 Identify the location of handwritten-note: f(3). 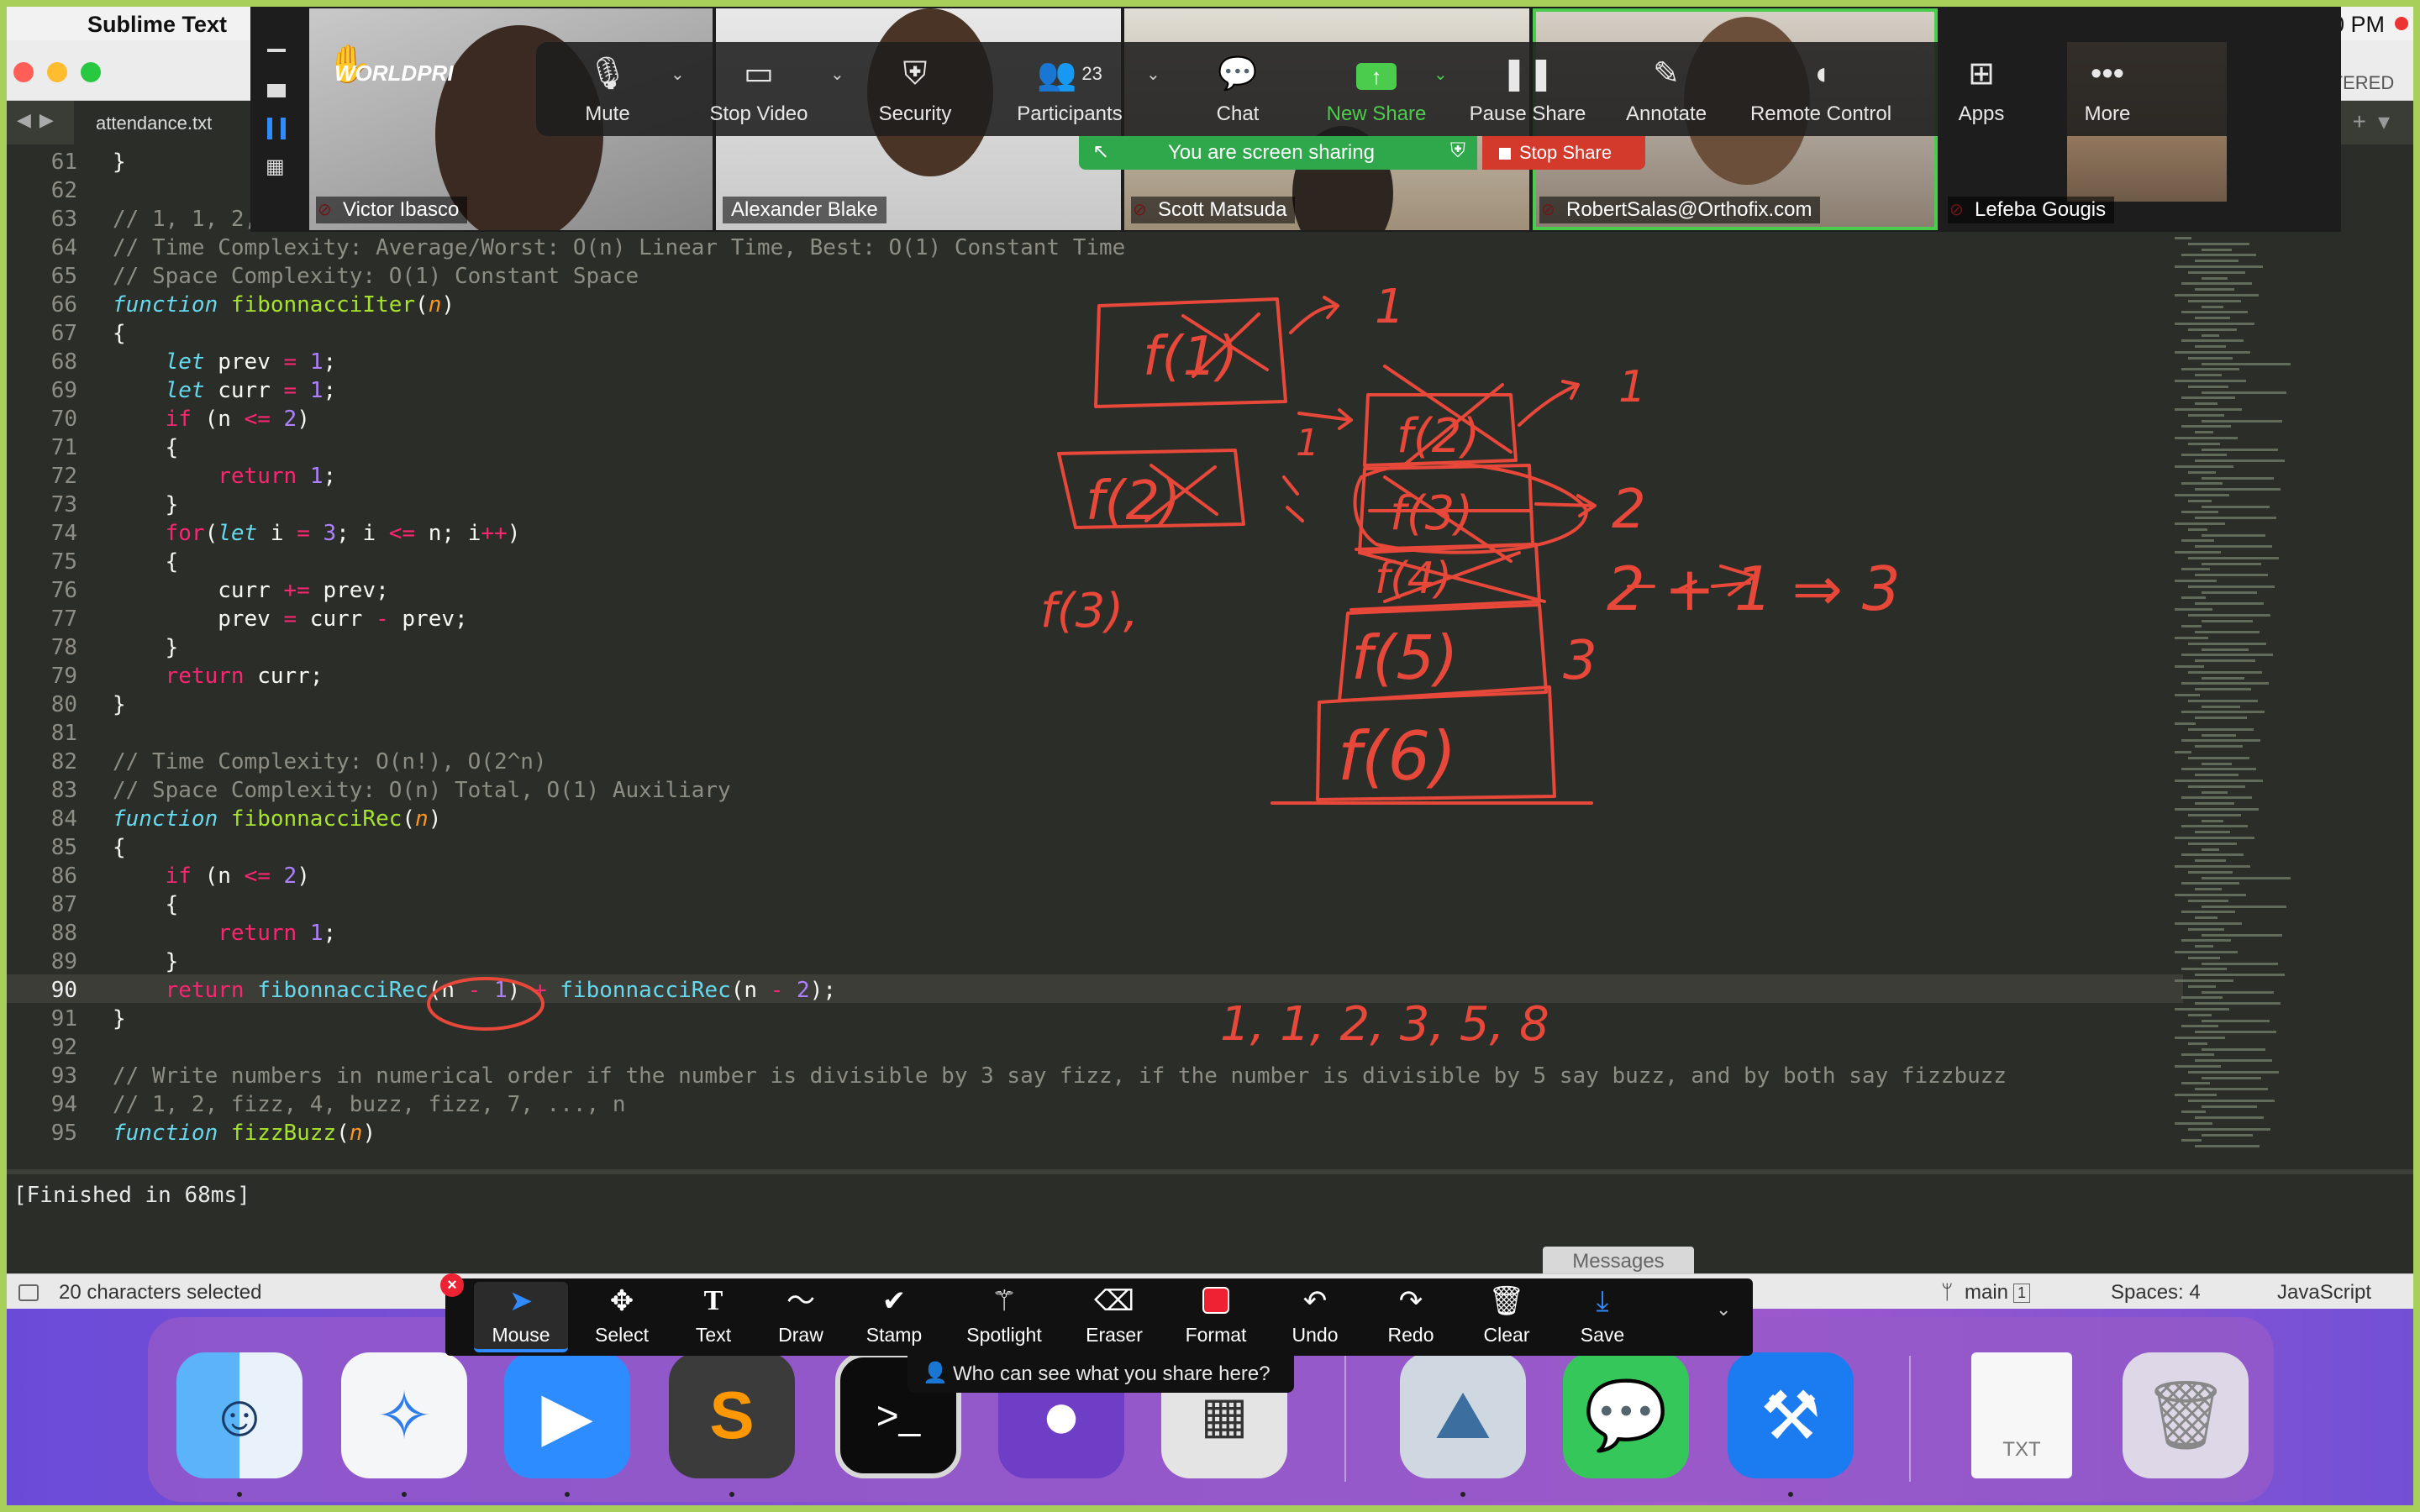
(1432, 513).